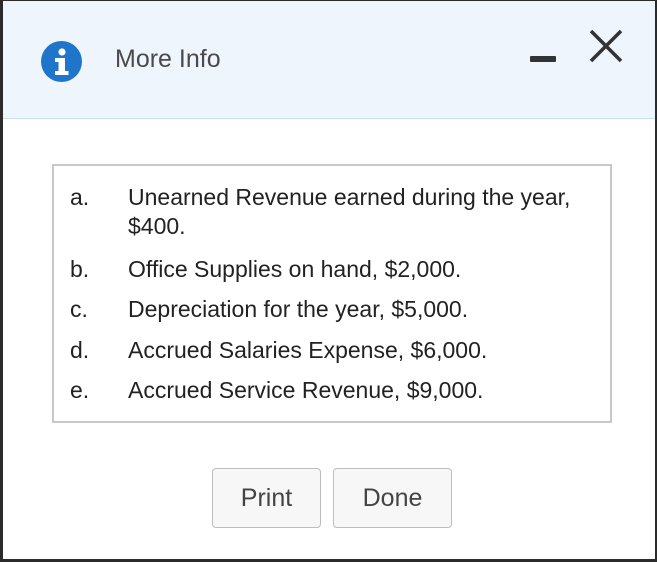 The height and width of the screenshot is (562, 657). What do you see at coordinates (606, 46) in the screenshot?
I see `close-icon` at bounding box center [606, 46].